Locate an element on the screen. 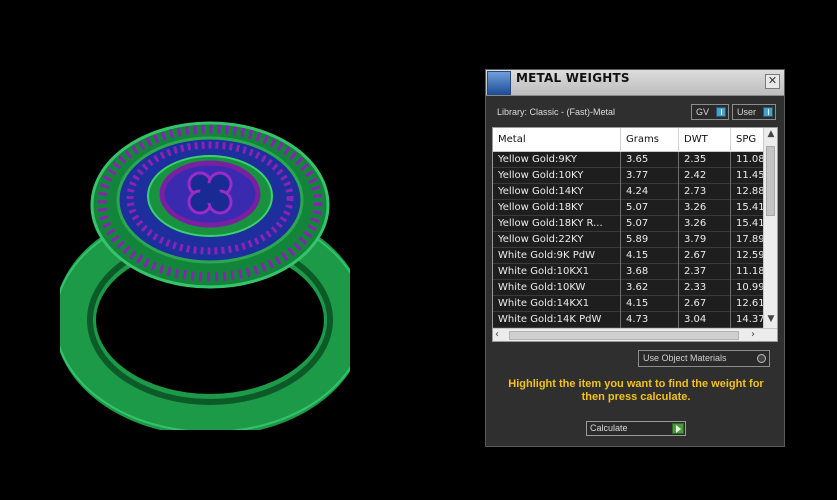 This screenshot has width=837, height=500. gv-toggle-label: GV is located at coordinates (703, 112).